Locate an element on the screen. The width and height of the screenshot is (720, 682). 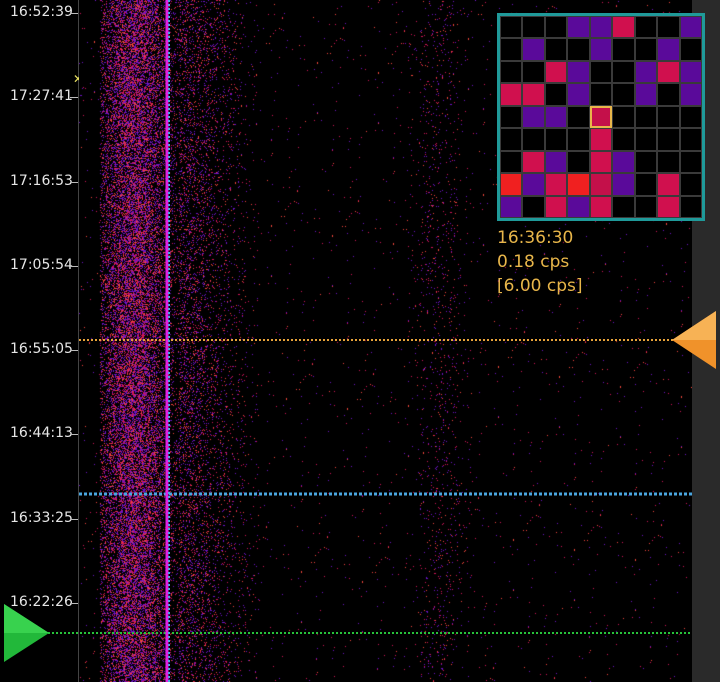
info-time: 16:36:30 is located at coordinates (535, 238).